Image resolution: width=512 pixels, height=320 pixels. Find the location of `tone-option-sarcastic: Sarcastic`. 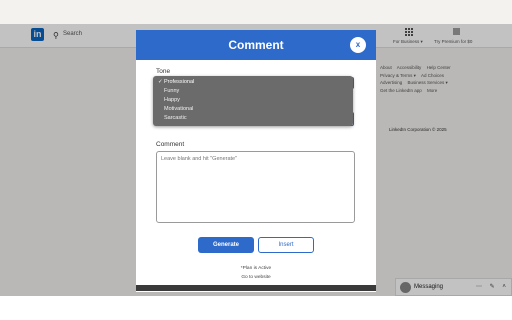

tone-option-sarcastic: Sarcastic is located at coordinates (253, 118).